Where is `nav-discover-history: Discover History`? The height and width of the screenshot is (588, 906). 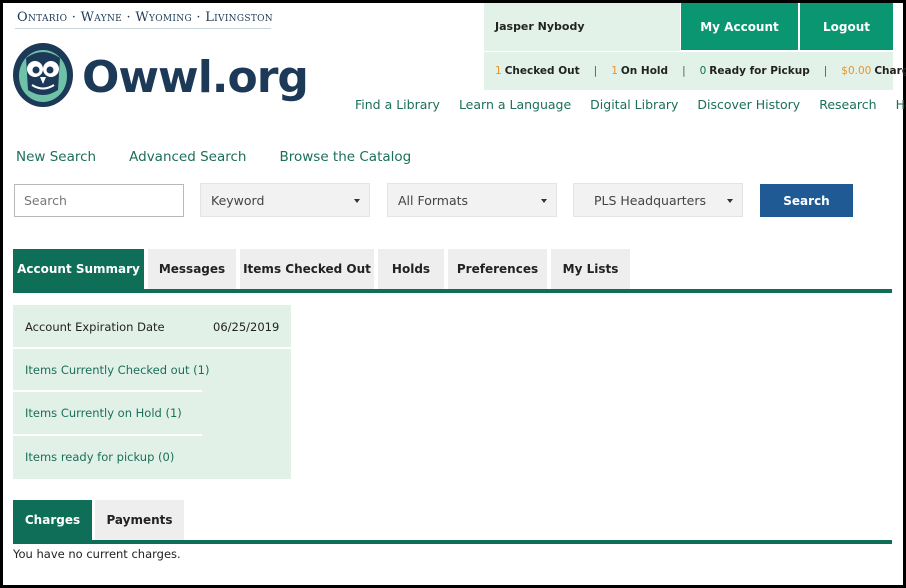
nav-discover-history: Discover History is located at coordinates (748, 104).